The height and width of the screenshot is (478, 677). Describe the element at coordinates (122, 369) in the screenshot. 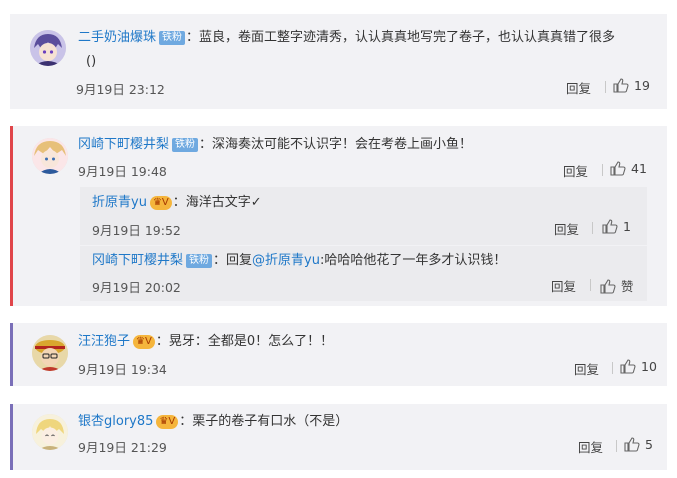

I see `timestamp: 9月19日 19:34` at that location.